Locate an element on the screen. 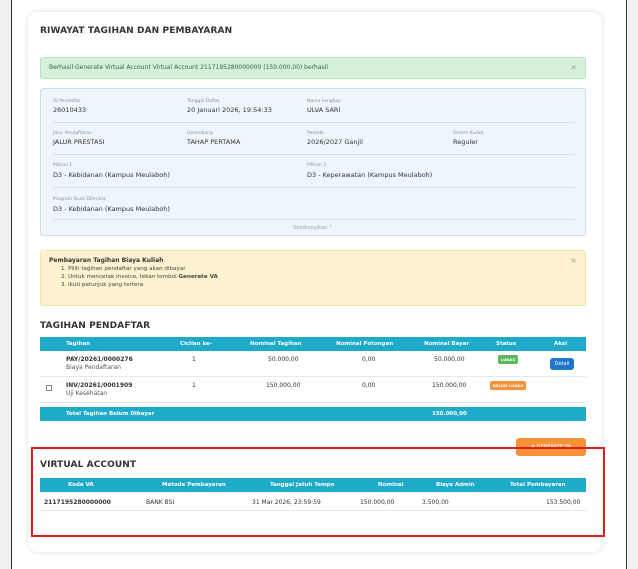 This screenshot has width=638, height=569. jalur-value: JALUR PRESTASI is located at coordinates (79, 142).